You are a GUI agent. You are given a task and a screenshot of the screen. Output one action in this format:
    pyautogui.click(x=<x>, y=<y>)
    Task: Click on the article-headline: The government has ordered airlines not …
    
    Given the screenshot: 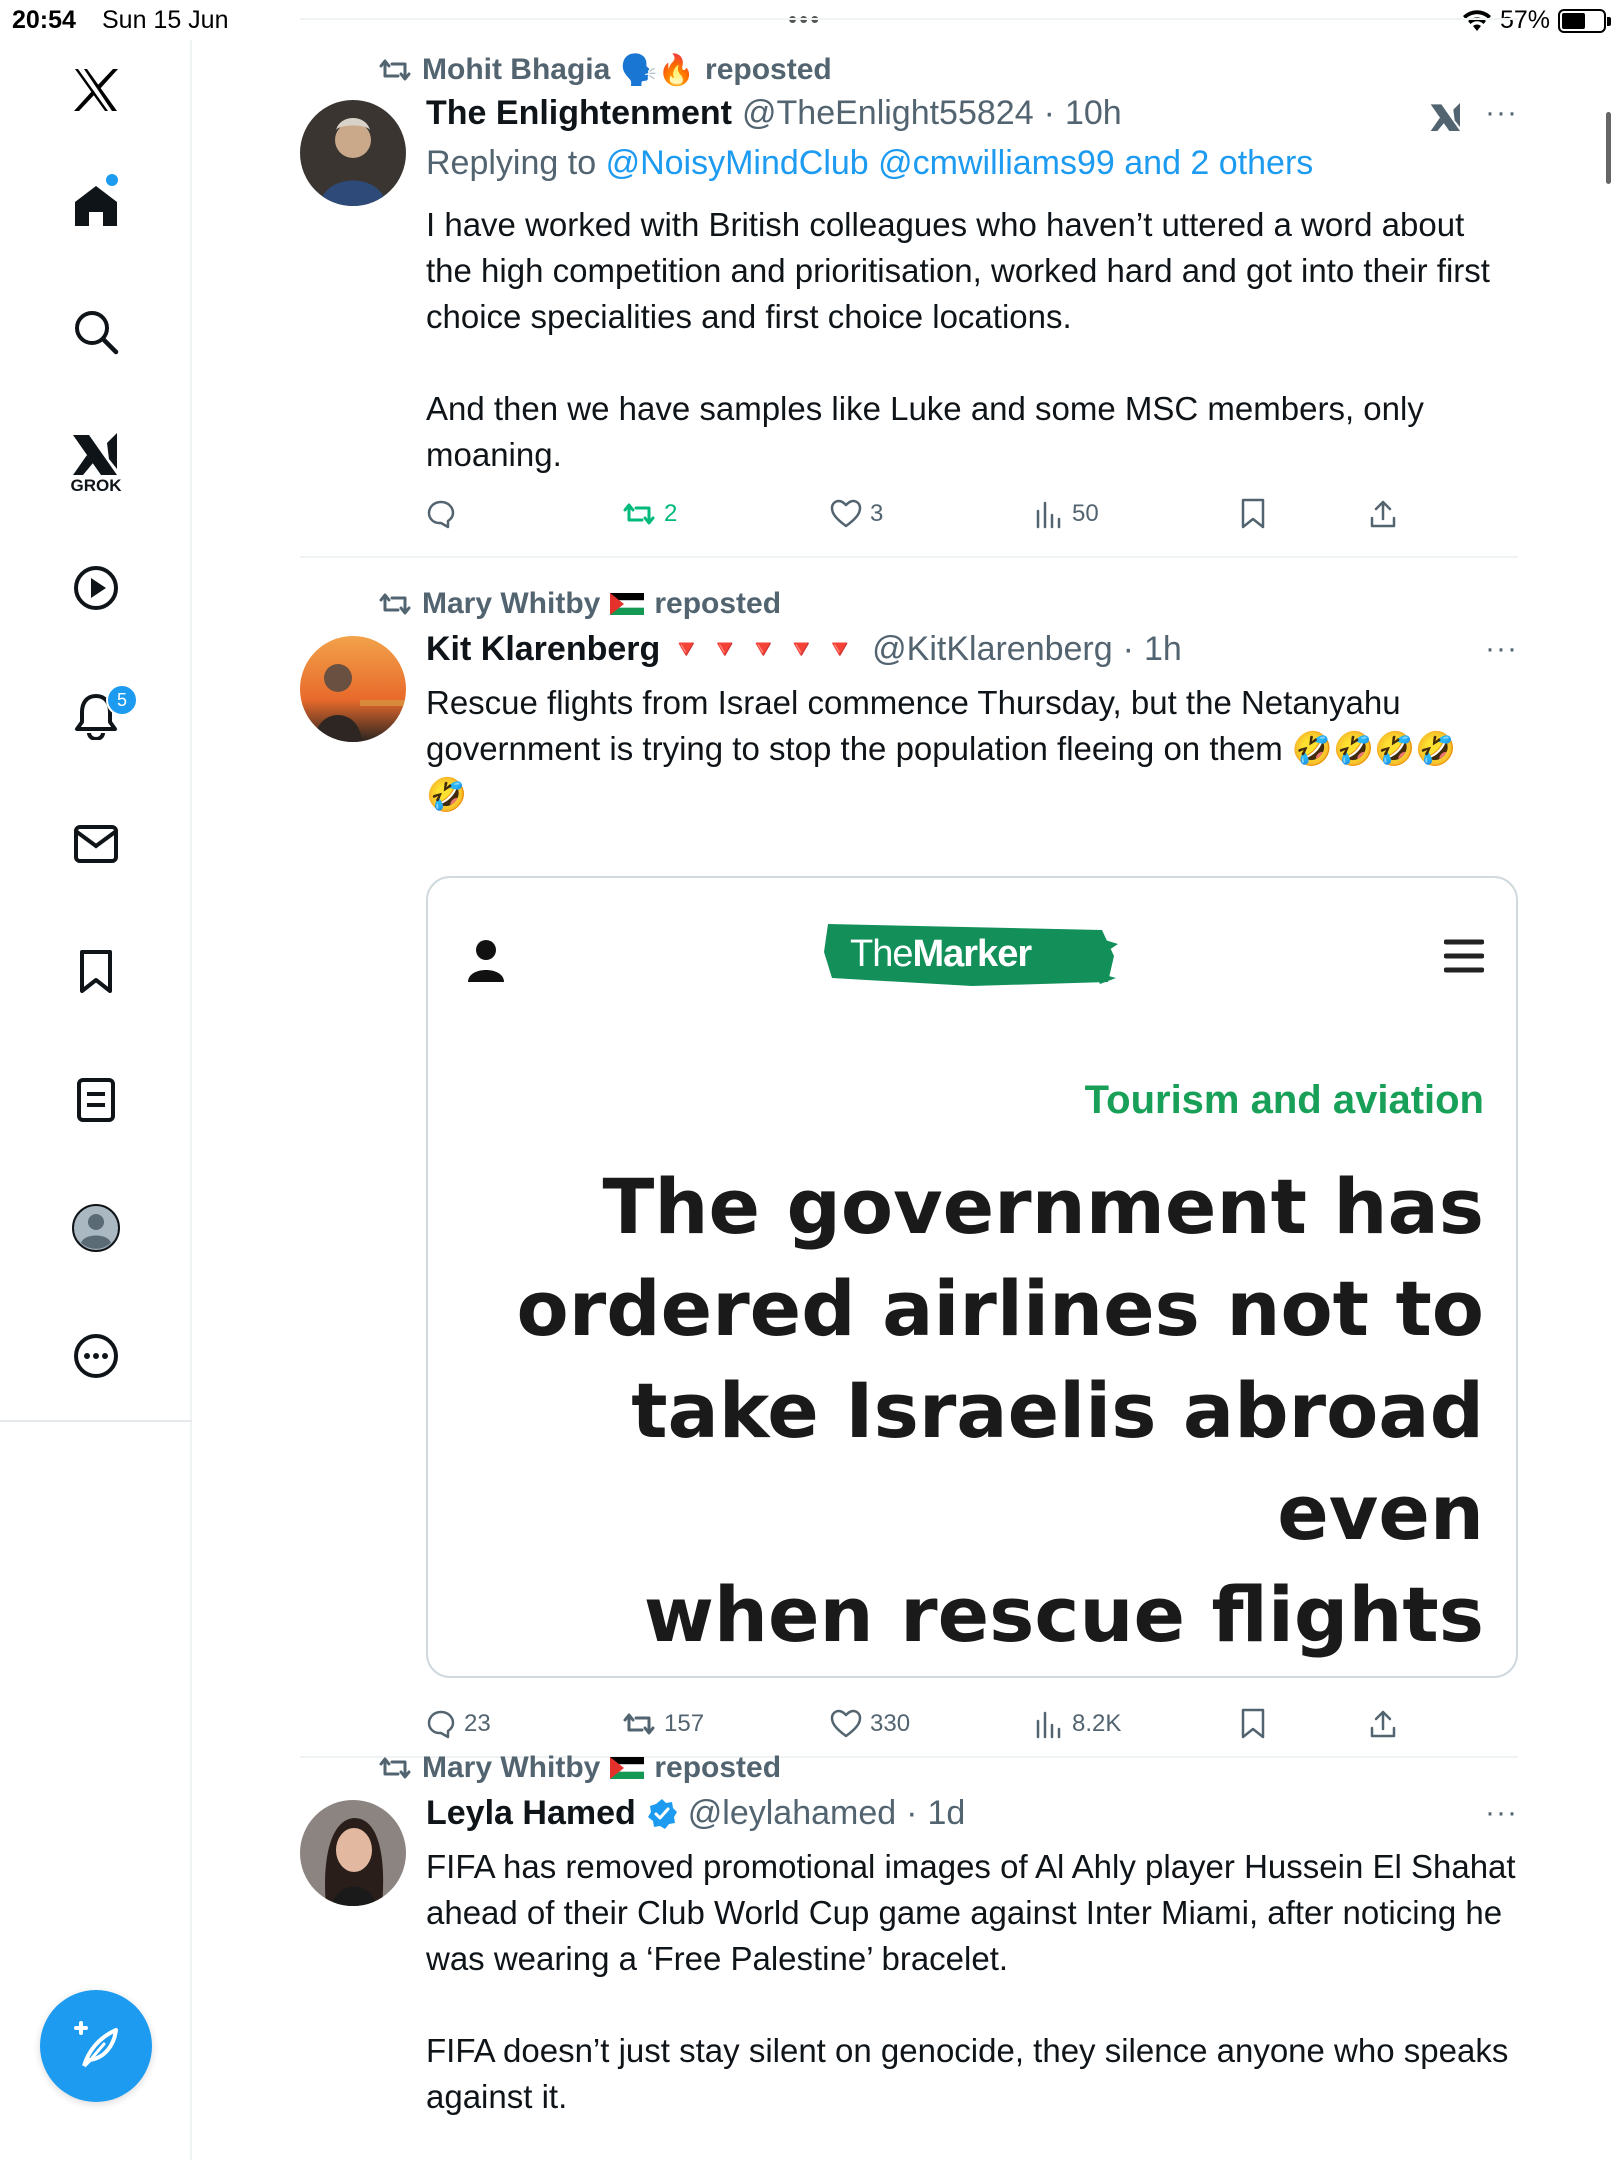 What is the action you would take?
    pyautogui.click(x=1000, y=1419)
    